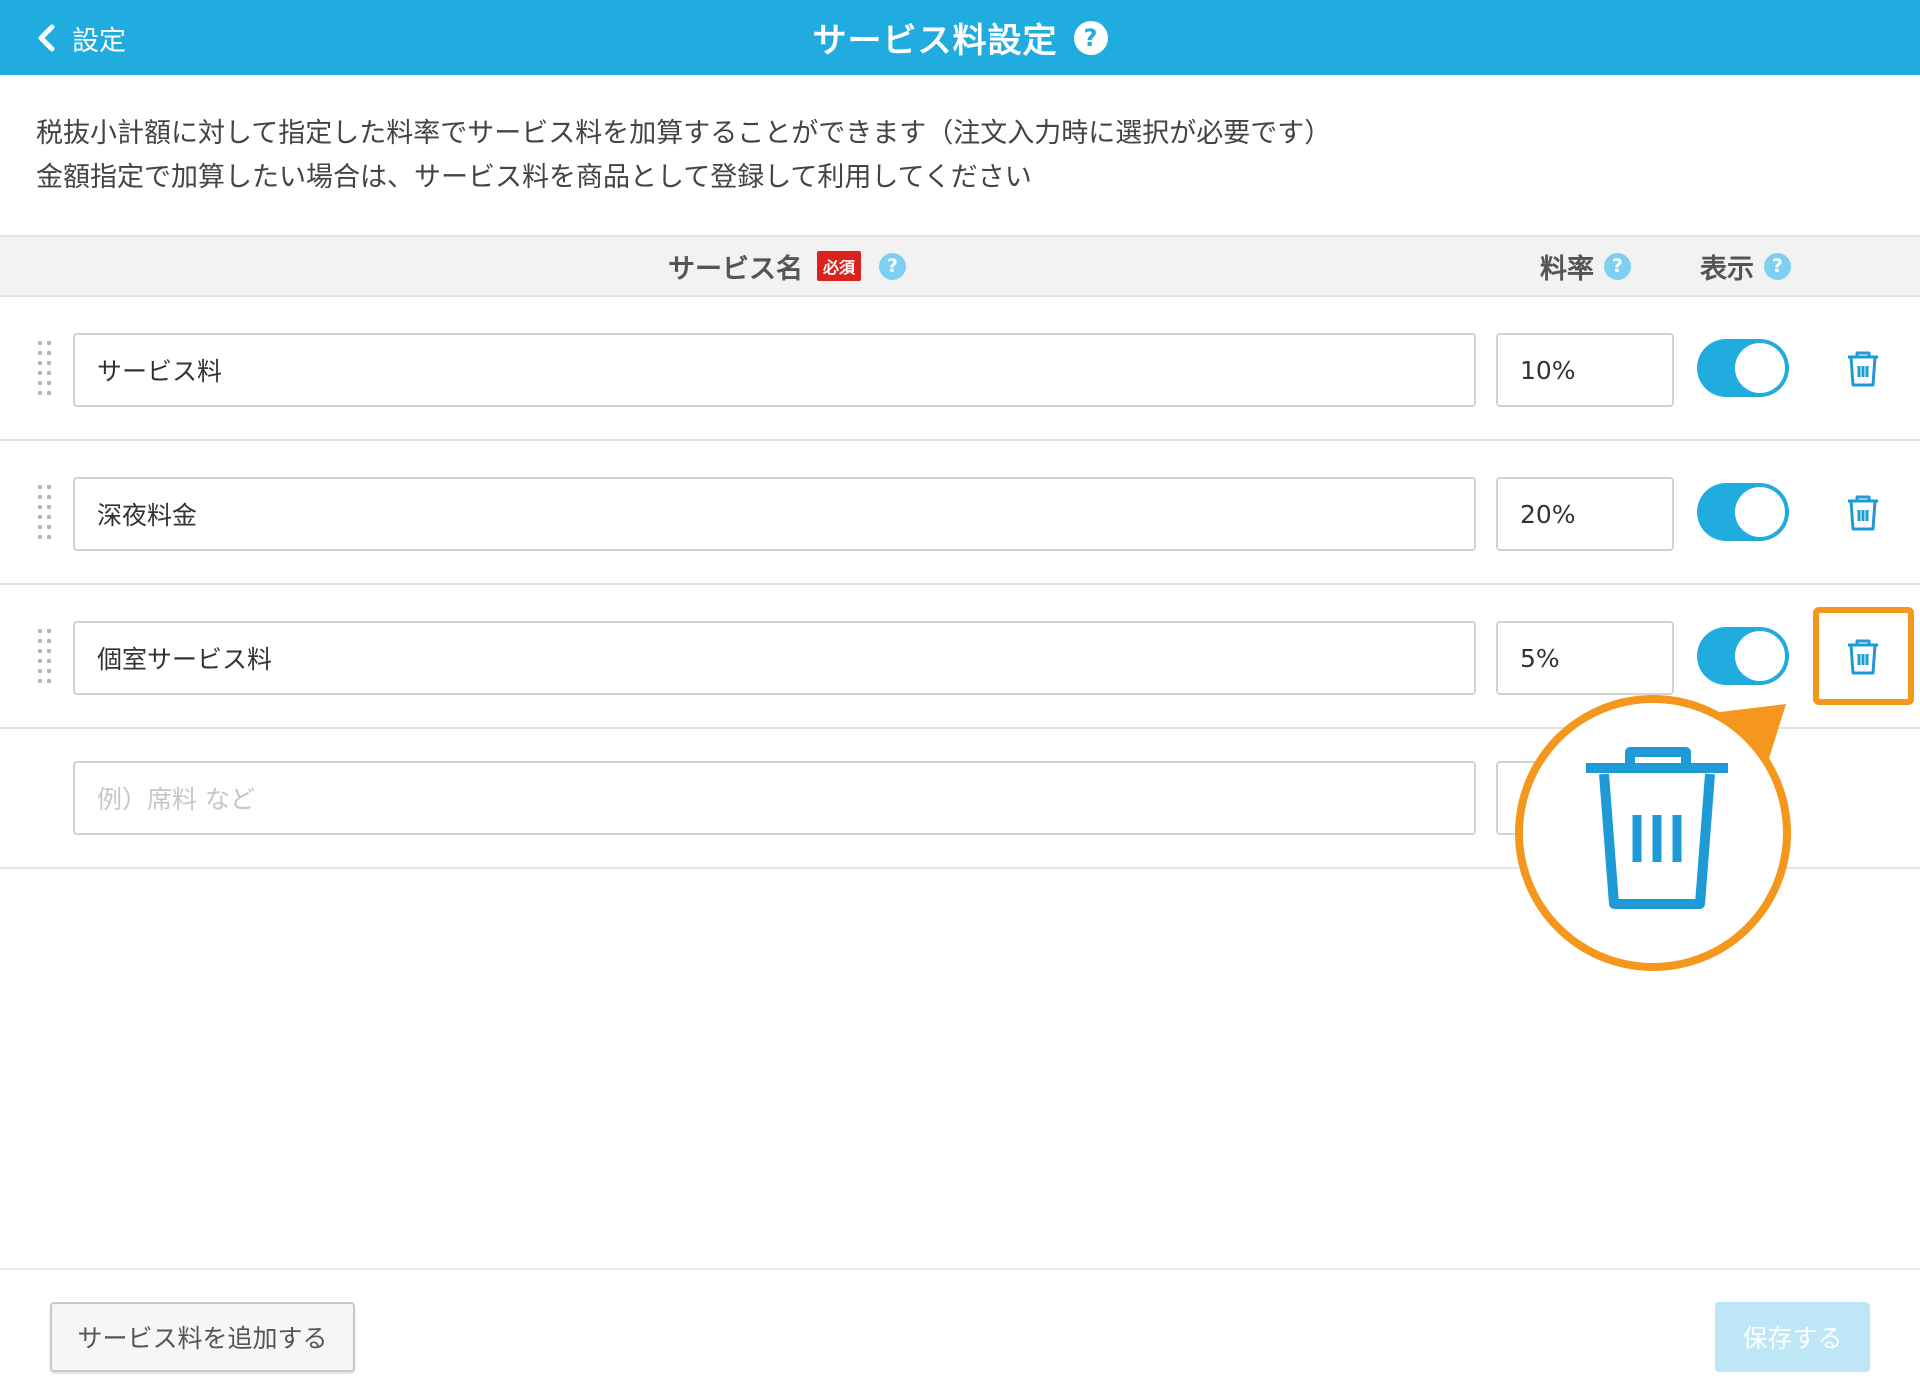 The width and height of the screenshot is (1920, 1400). I want to click on add-service-button: サービス料を追加する, so click(202, 1337).